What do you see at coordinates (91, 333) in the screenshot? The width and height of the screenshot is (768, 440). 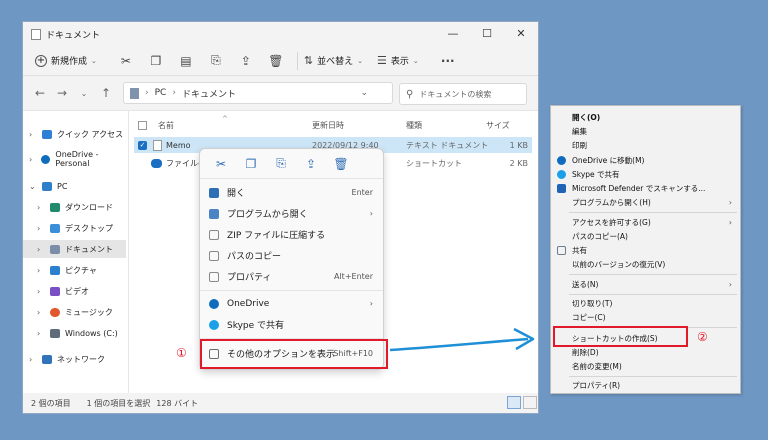 I see `nav-label: Windows (C:)` at bounding box center [91, 333].